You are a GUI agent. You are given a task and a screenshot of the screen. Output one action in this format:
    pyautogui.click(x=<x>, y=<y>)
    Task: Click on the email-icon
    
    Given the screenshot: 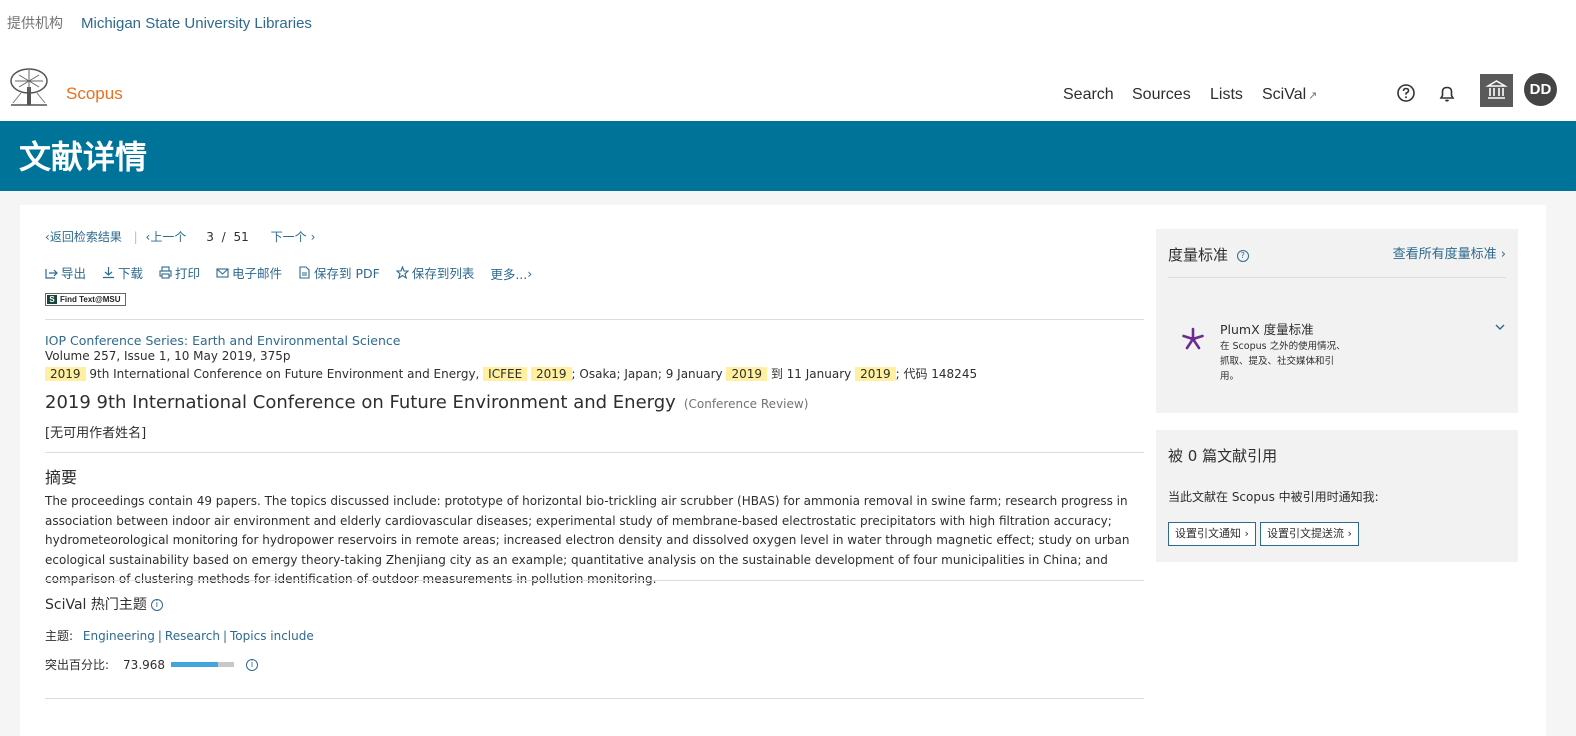 What is the action you would take?
    pyautogui.click(x=222, y=273)
    